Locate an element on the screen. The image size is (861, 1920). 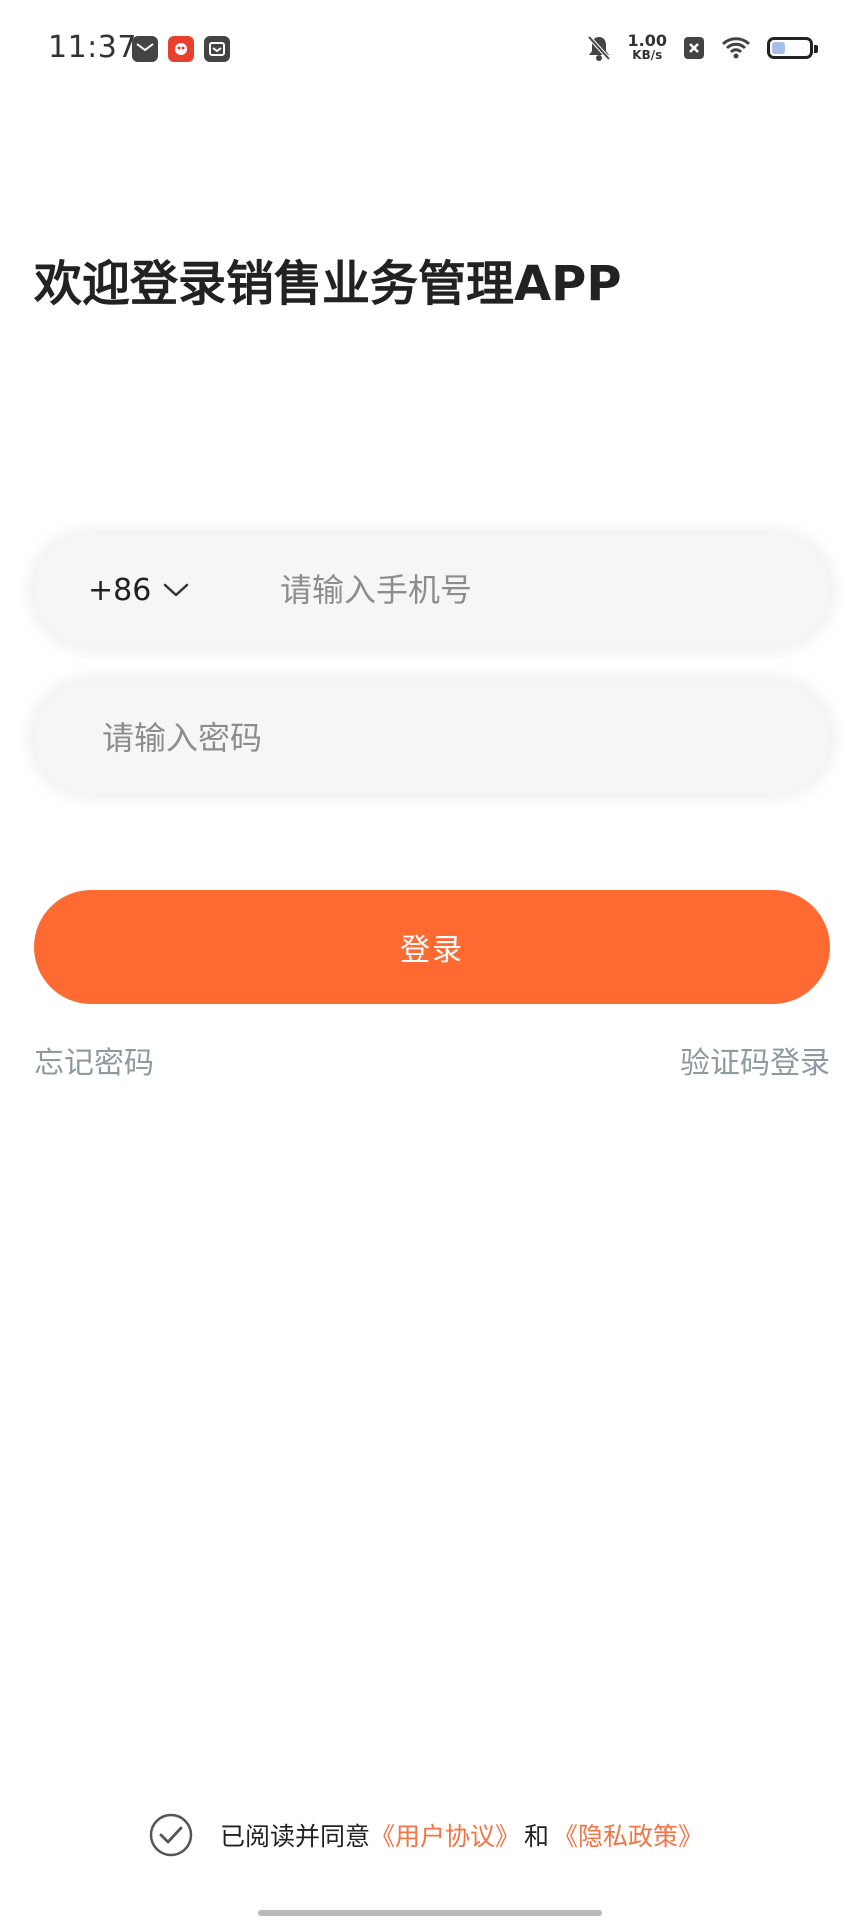
user-agreement-link: 《用户协议》 is located at coordinates (445, 1835).